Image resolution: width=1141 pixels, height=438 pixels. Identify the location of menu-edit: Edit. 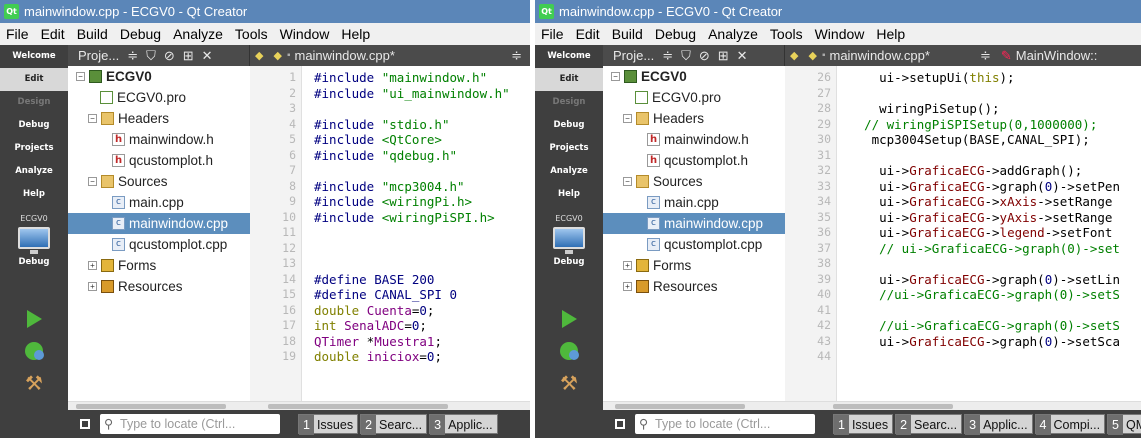
(588, 34).